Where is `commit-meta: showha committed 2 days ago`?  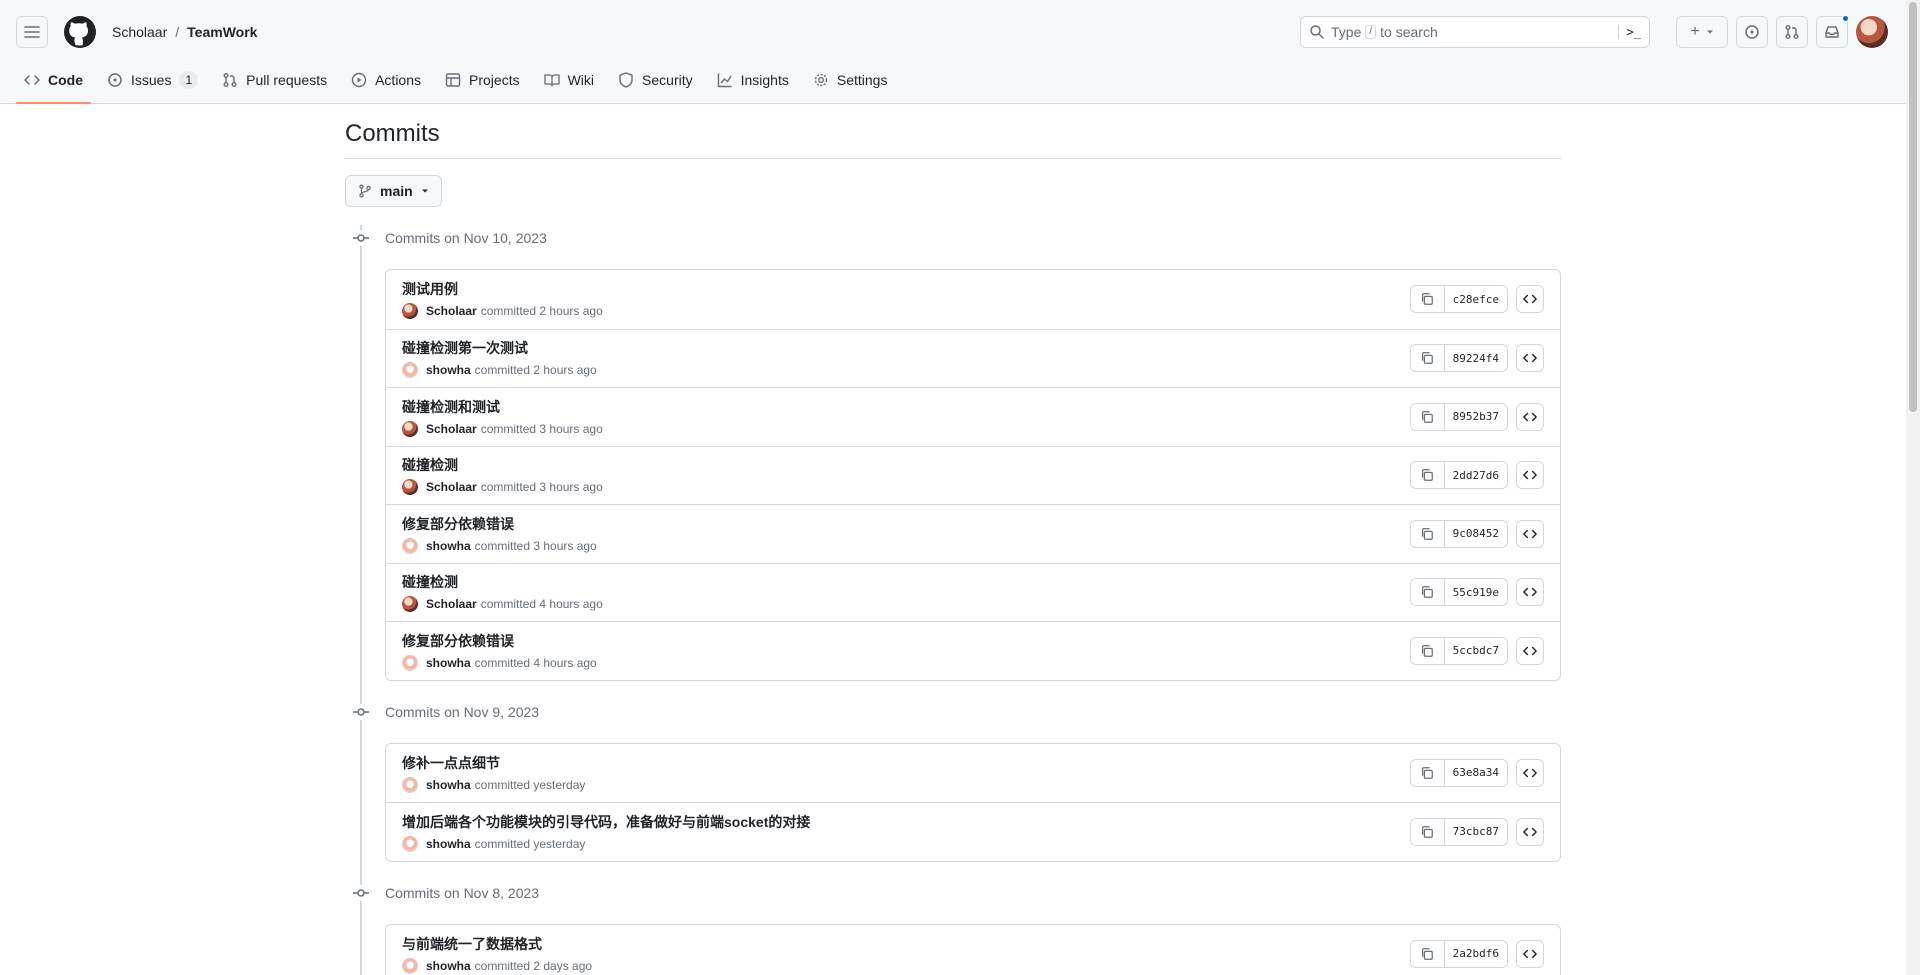 commit-meta: showha committed 2 days ago is located at coordinates (497, 965).